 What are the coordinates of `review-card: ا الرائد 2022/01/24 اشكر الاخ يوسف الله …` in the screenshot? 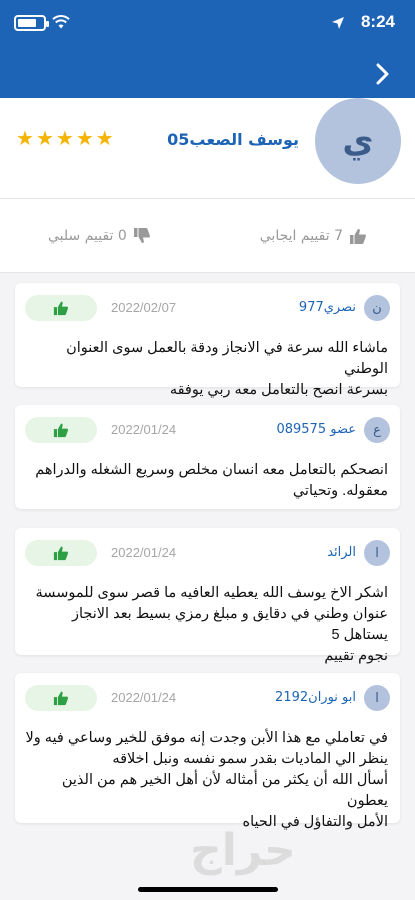 It's located at (207, 596).